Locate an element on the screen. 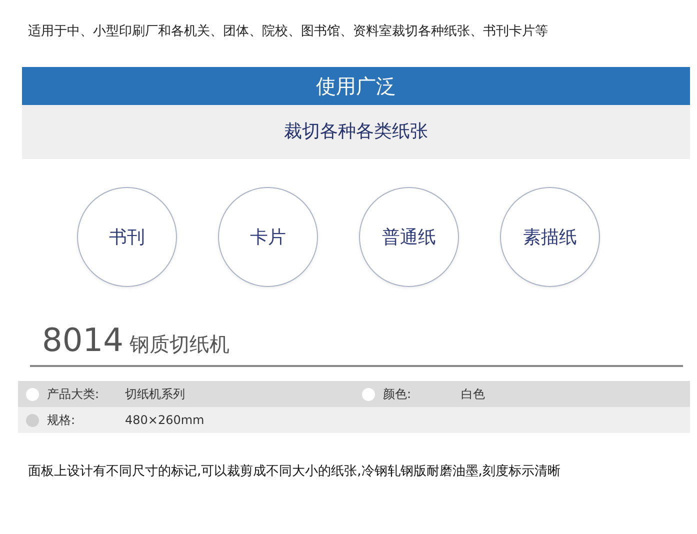 The height and width of the screenshot is (534, 697). description-text: 面板上设计有不同尺寸的标记,可以裁剪成不同大小的纸张,冷钢轧钢版耐磨油墨,刻度标示清晰 is located at coordinates (295, 471).